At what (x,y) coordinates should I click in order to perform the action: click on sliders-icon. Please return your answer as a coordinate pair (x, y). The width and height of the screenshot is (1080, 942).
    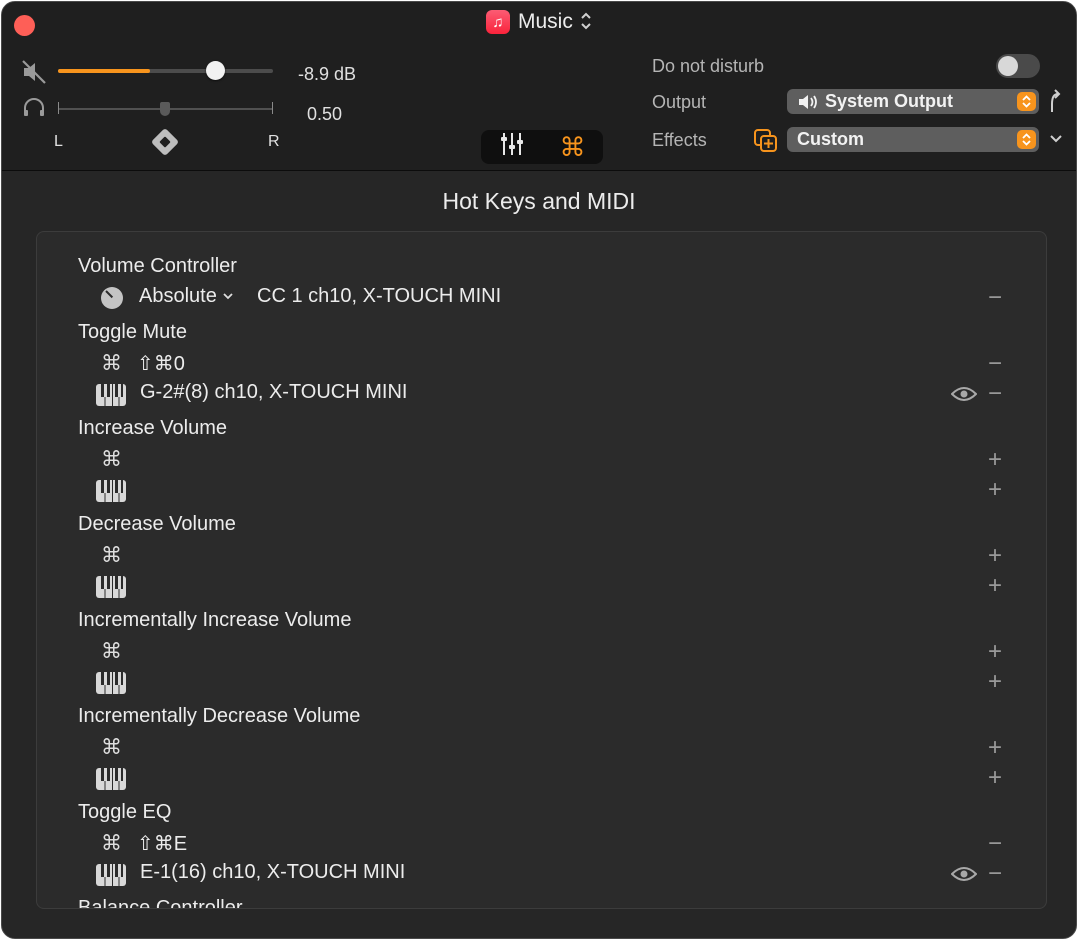
    Looking at the image, I should click on (512, 147).